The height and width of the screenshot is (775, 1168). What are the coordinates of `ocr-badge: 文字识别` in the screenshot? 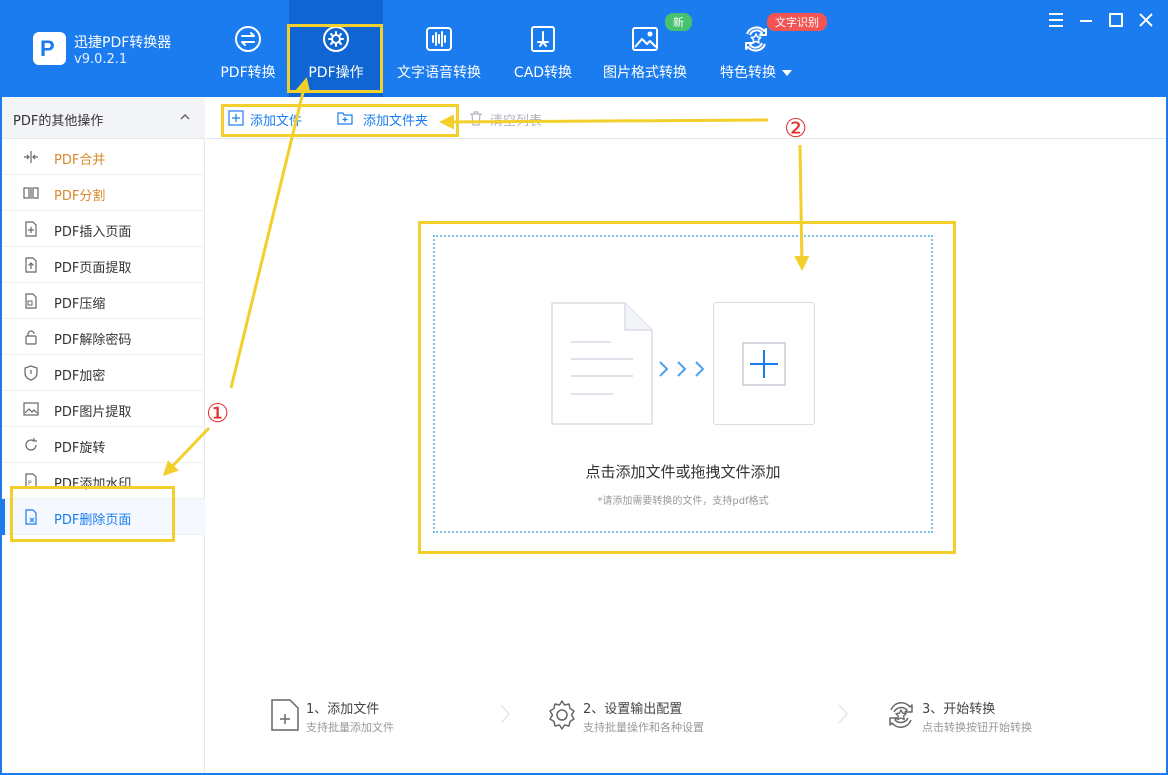 It's located at (797, 22).